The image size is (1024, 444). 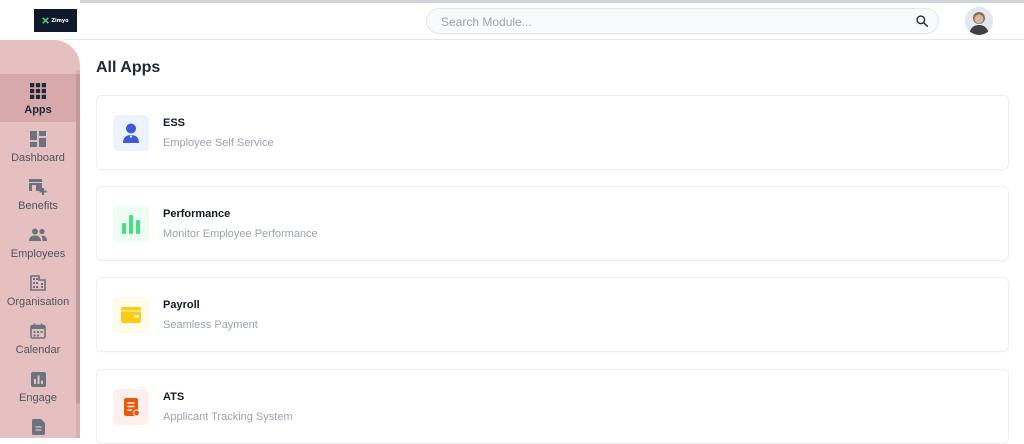 What do you see at coordinates (38, 350) in the screenshot?
I see `sidebar-item-label: Calendar` at bounding box center [38, 350].